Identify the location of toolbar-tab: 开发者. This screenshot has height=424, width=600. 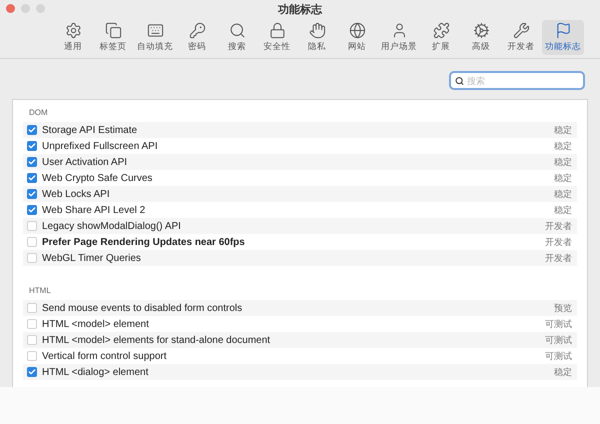
(521, 37).